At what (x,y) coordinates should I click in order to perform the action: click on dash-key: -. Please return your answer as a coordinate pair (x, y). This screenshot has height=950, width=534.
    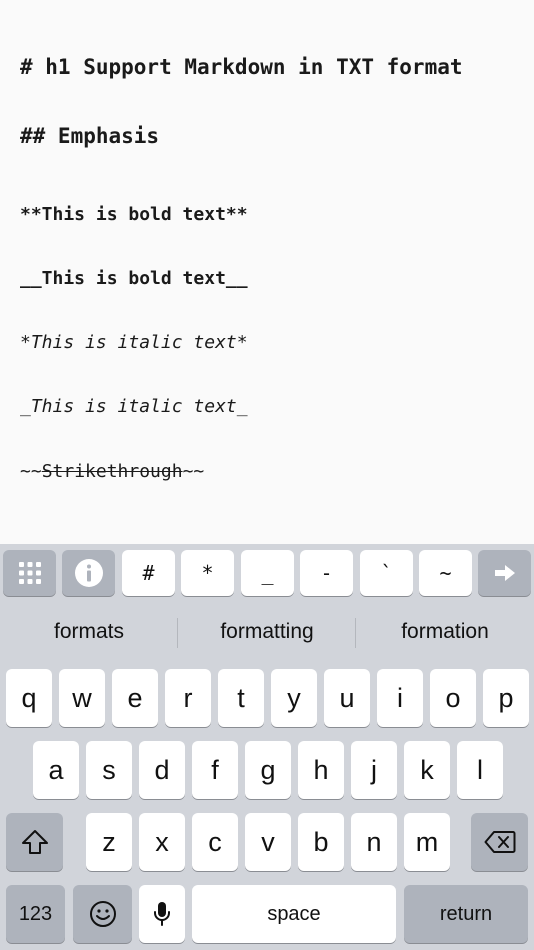
    Looking at the image, I should click on (326, 573).